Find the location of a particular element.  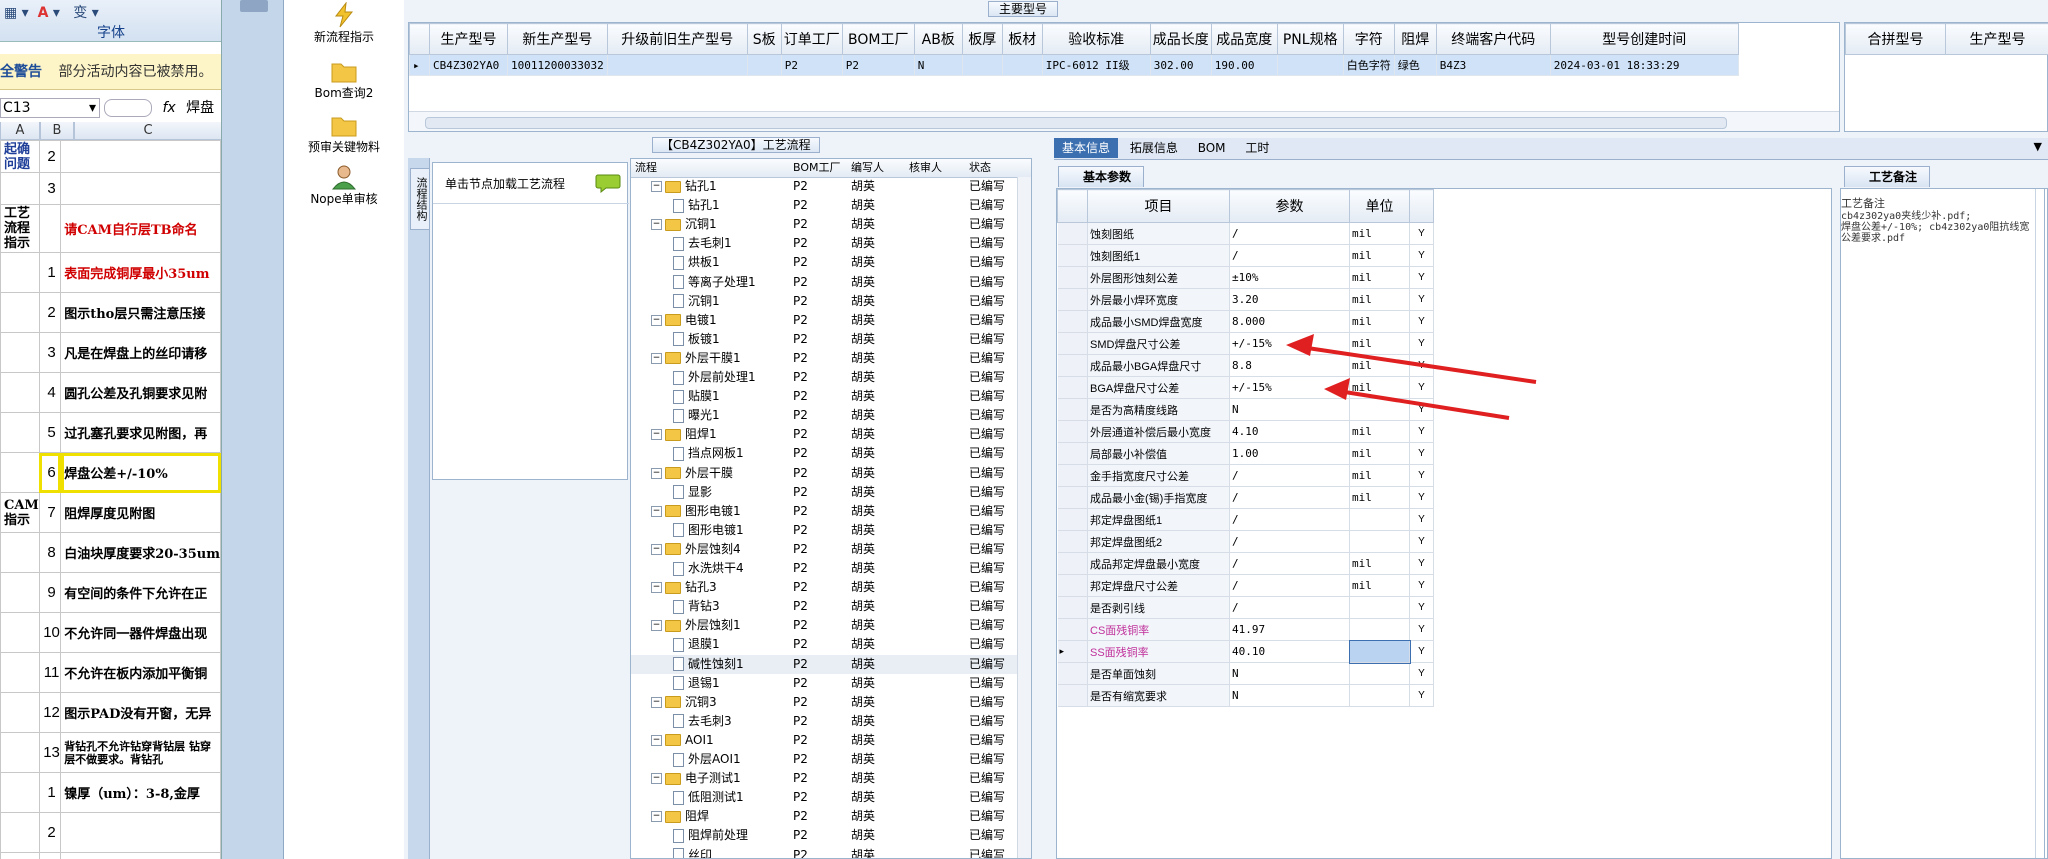

cell-b: 6 is located at coordinates (50, 472).